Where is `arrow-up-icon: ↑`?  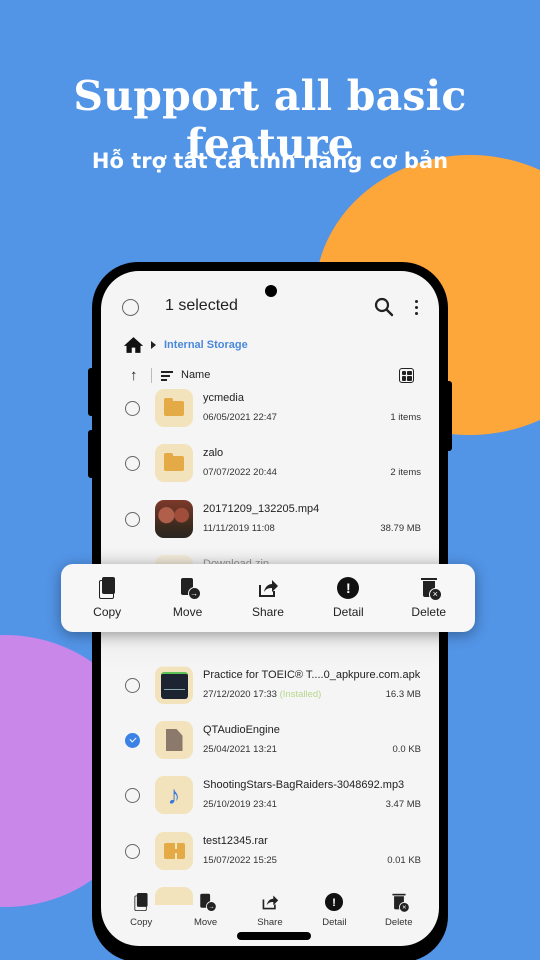 arrow-up-icon: ↑ is located at coordinates (134, 375).